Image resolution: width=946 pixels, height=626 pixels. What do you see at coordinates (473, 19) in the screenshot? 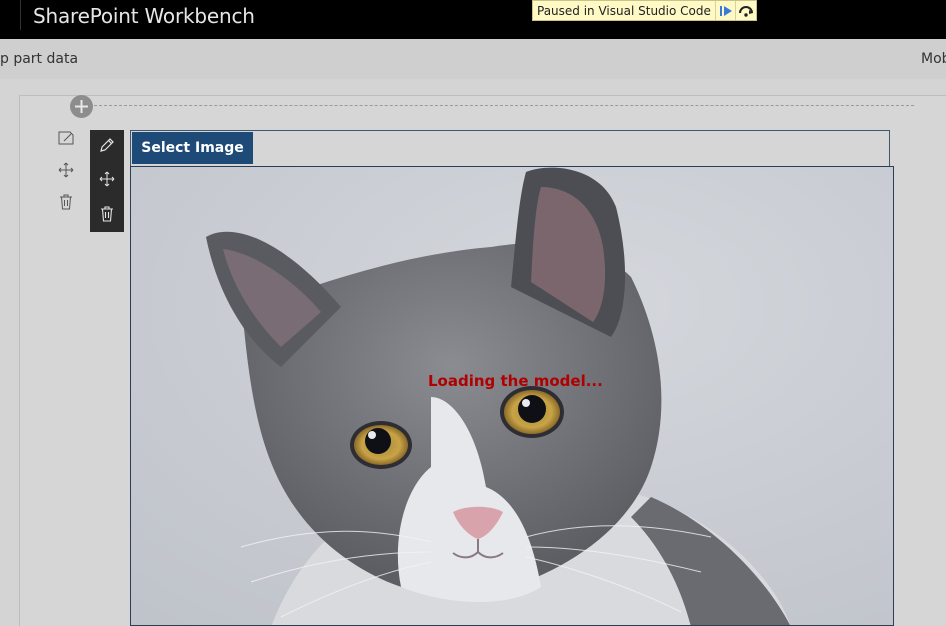
I see `suite-bar: SharePoint Workbench` at bounding box center [473, 19].